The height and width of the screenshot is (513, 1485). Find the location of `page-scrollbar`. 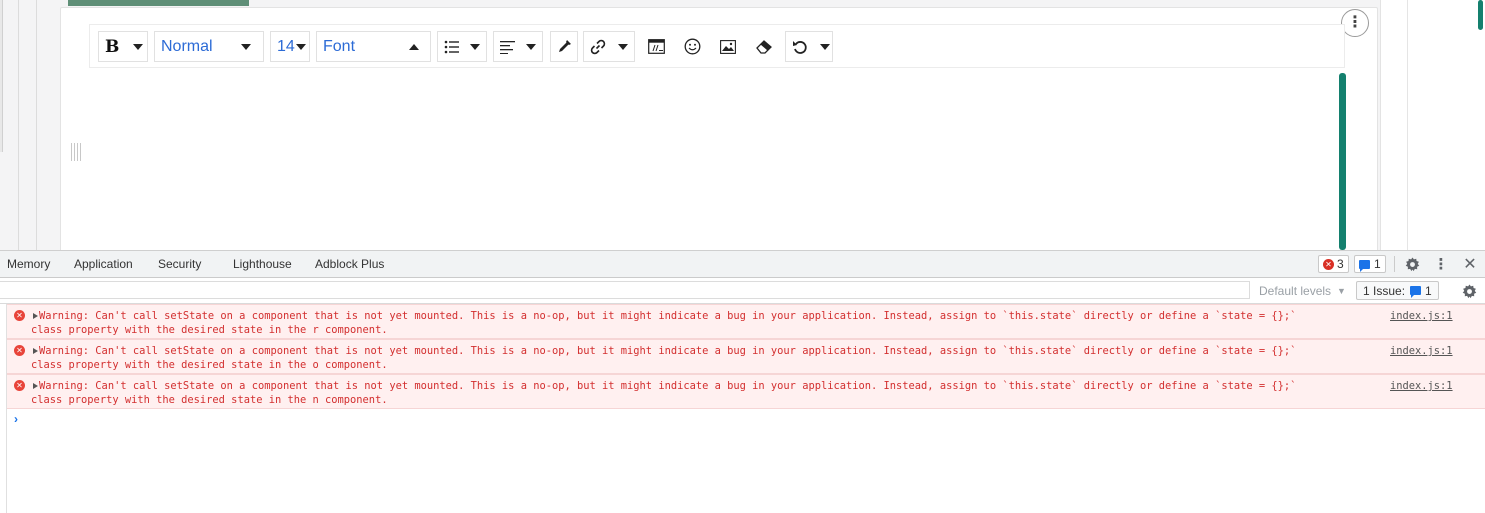

page-scrollbar is located at coordinates (1480, 15).